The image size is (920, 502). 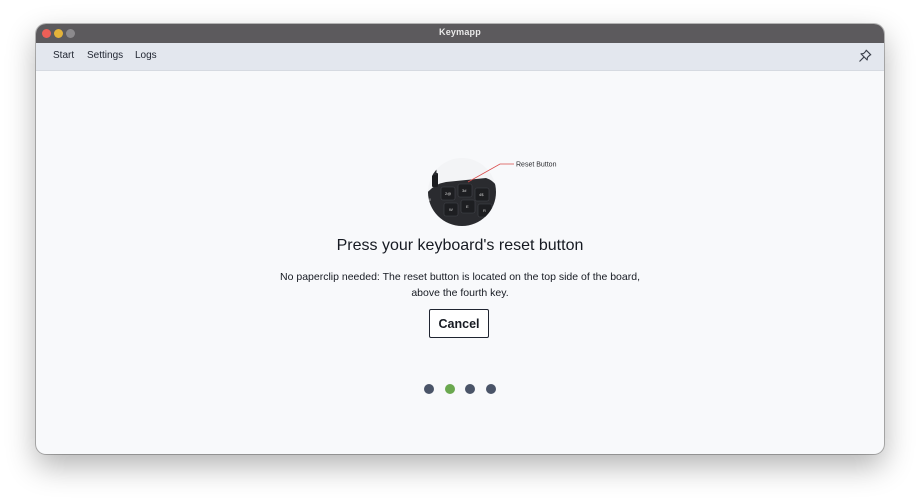 I want to click on window-title: Keymapp, so click(x=460, y=32).